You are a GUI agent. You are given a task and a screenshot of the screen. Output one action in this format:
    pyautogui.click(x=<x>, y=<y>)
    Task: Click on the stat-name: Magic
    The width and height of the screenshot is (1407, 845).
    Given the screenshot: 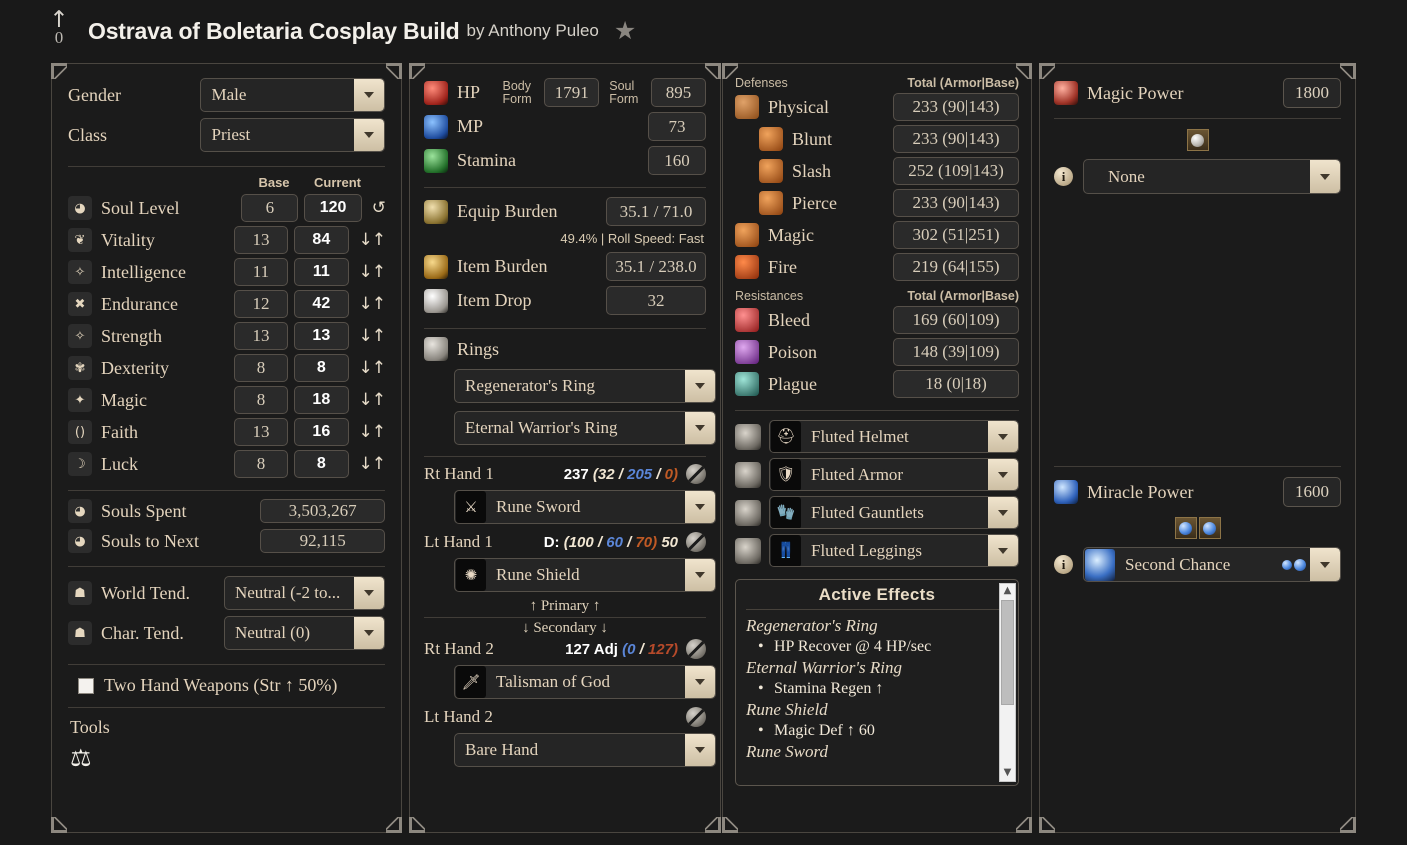 What is the action you would take?
    pyautogui.click(x=124, y=399)
    